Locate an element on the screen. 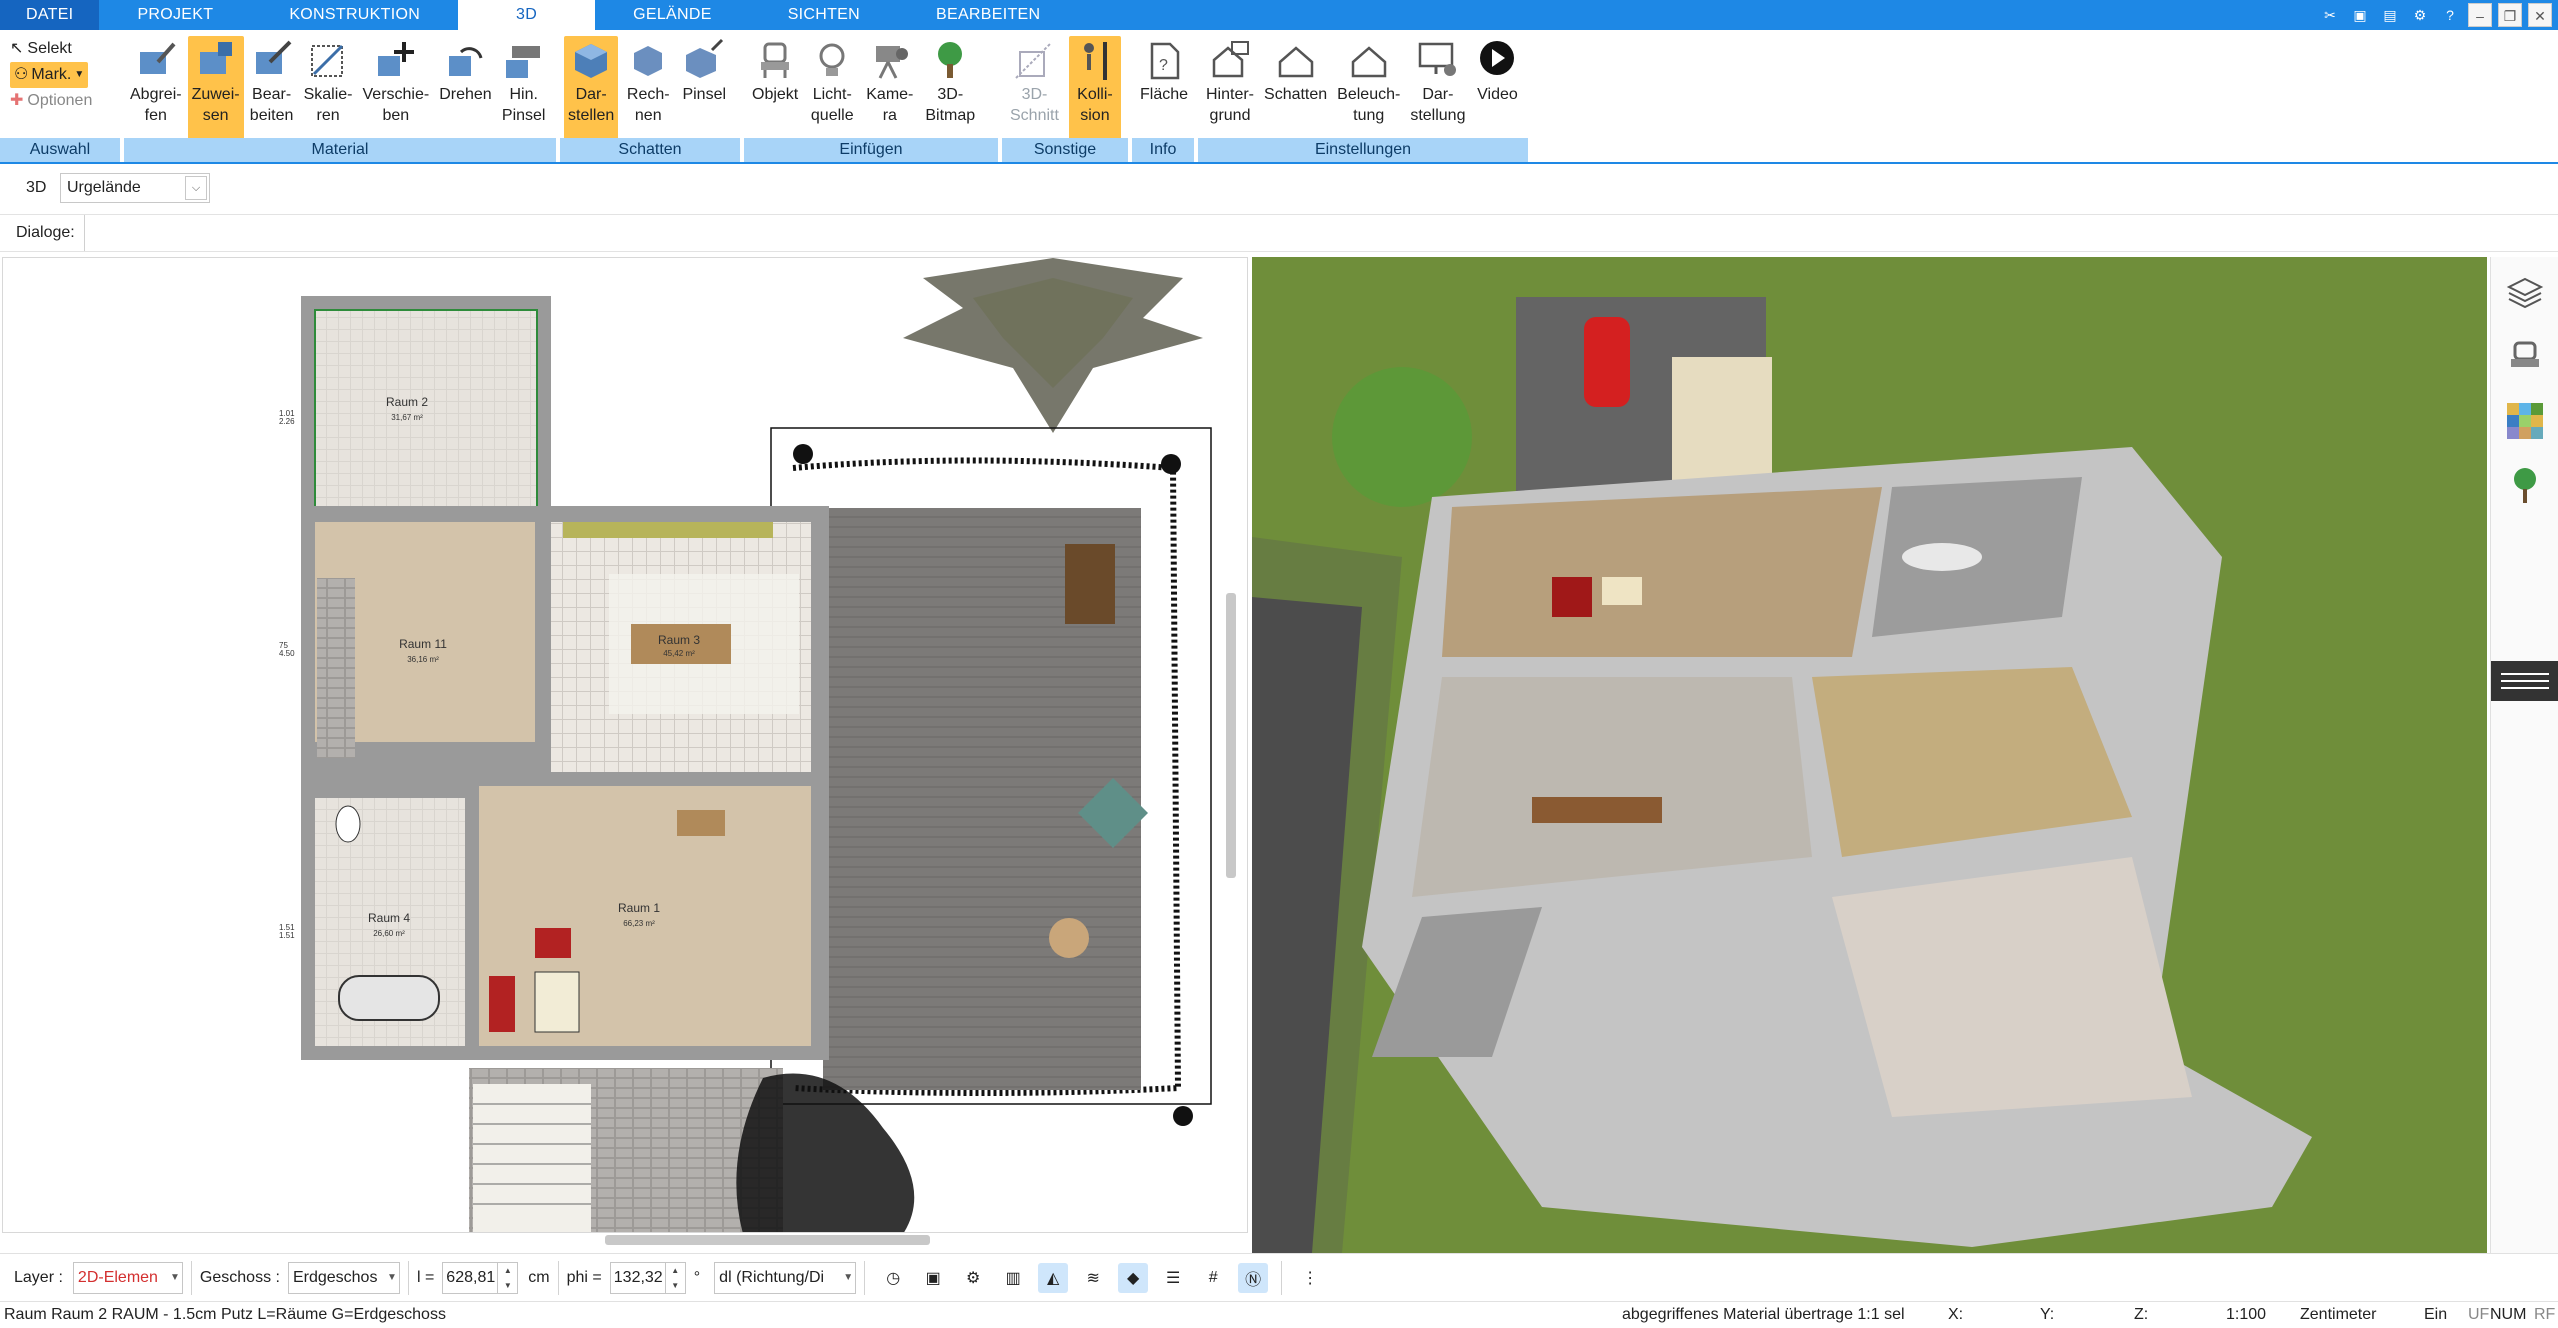 The image size is (2558, 1328). more-icon: ⋮ is located at coordinates (1310, 1278).